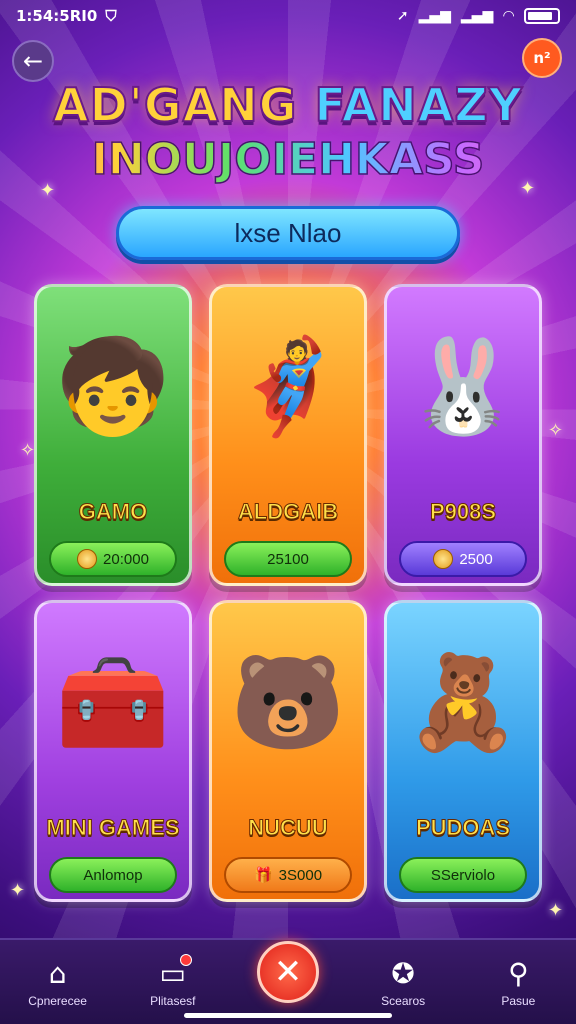 This screenshot has width=576, height=1024. I want to click on card-price: 2500, so click(476, 559).